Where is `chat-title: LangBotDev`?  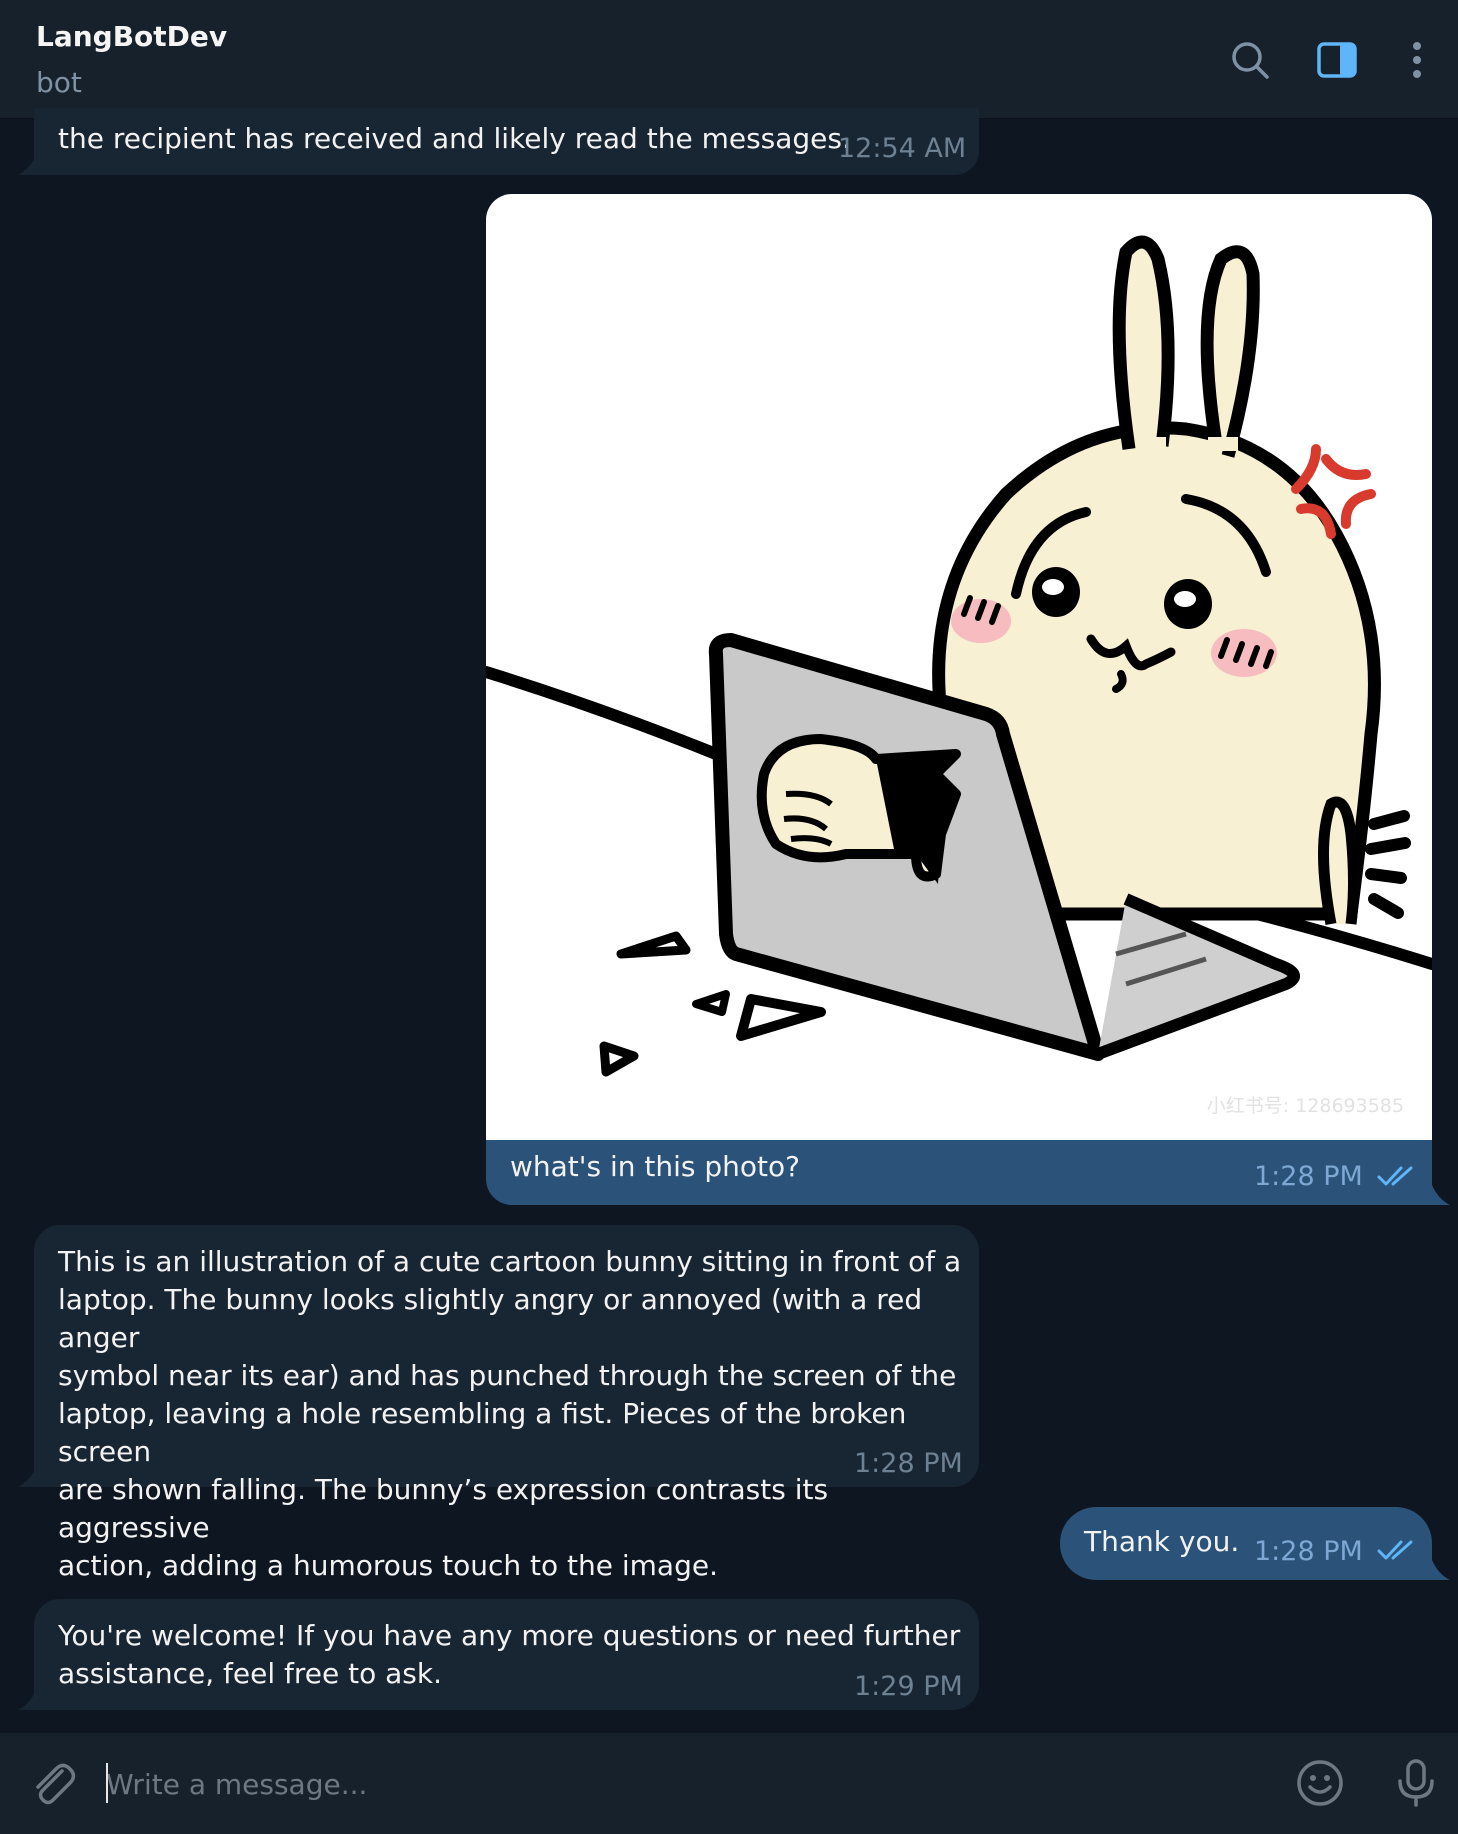
chat-title: LangBotDev is located at coordinates (131, 36).